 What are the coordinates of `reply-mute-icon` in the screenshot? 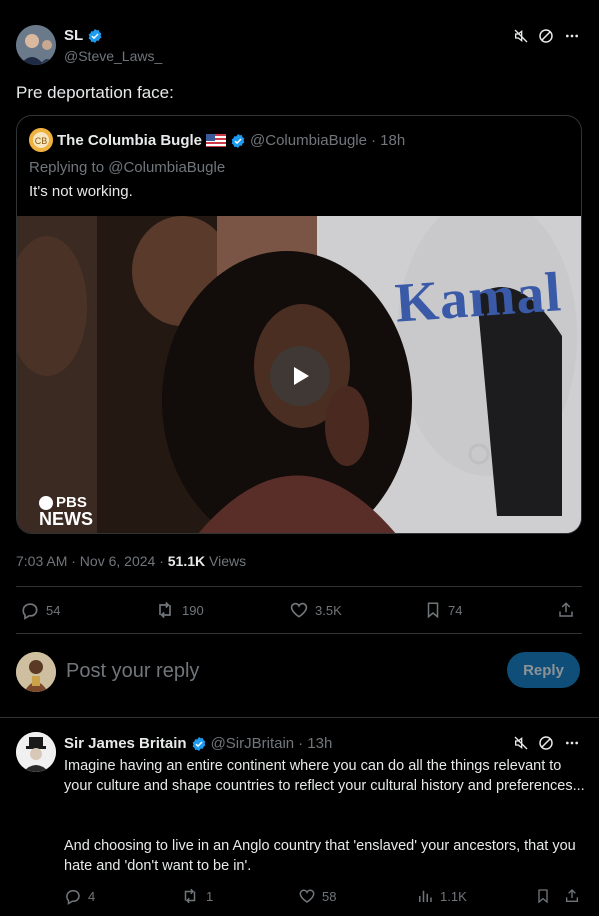 It's located at (521, 743).